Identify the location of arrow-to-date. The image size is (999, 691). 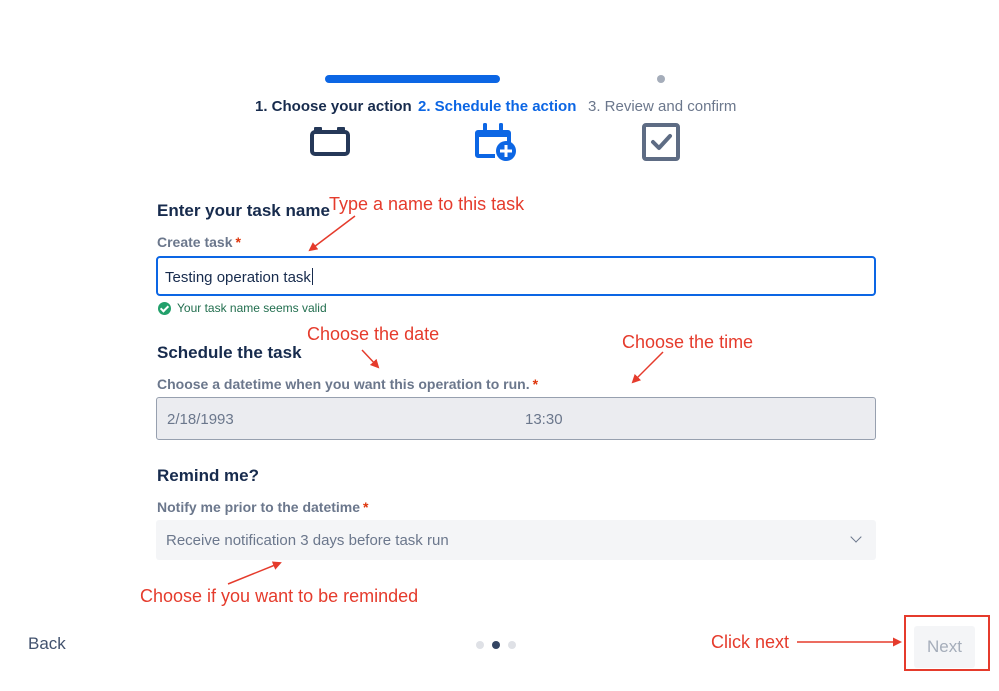
(370, 359).